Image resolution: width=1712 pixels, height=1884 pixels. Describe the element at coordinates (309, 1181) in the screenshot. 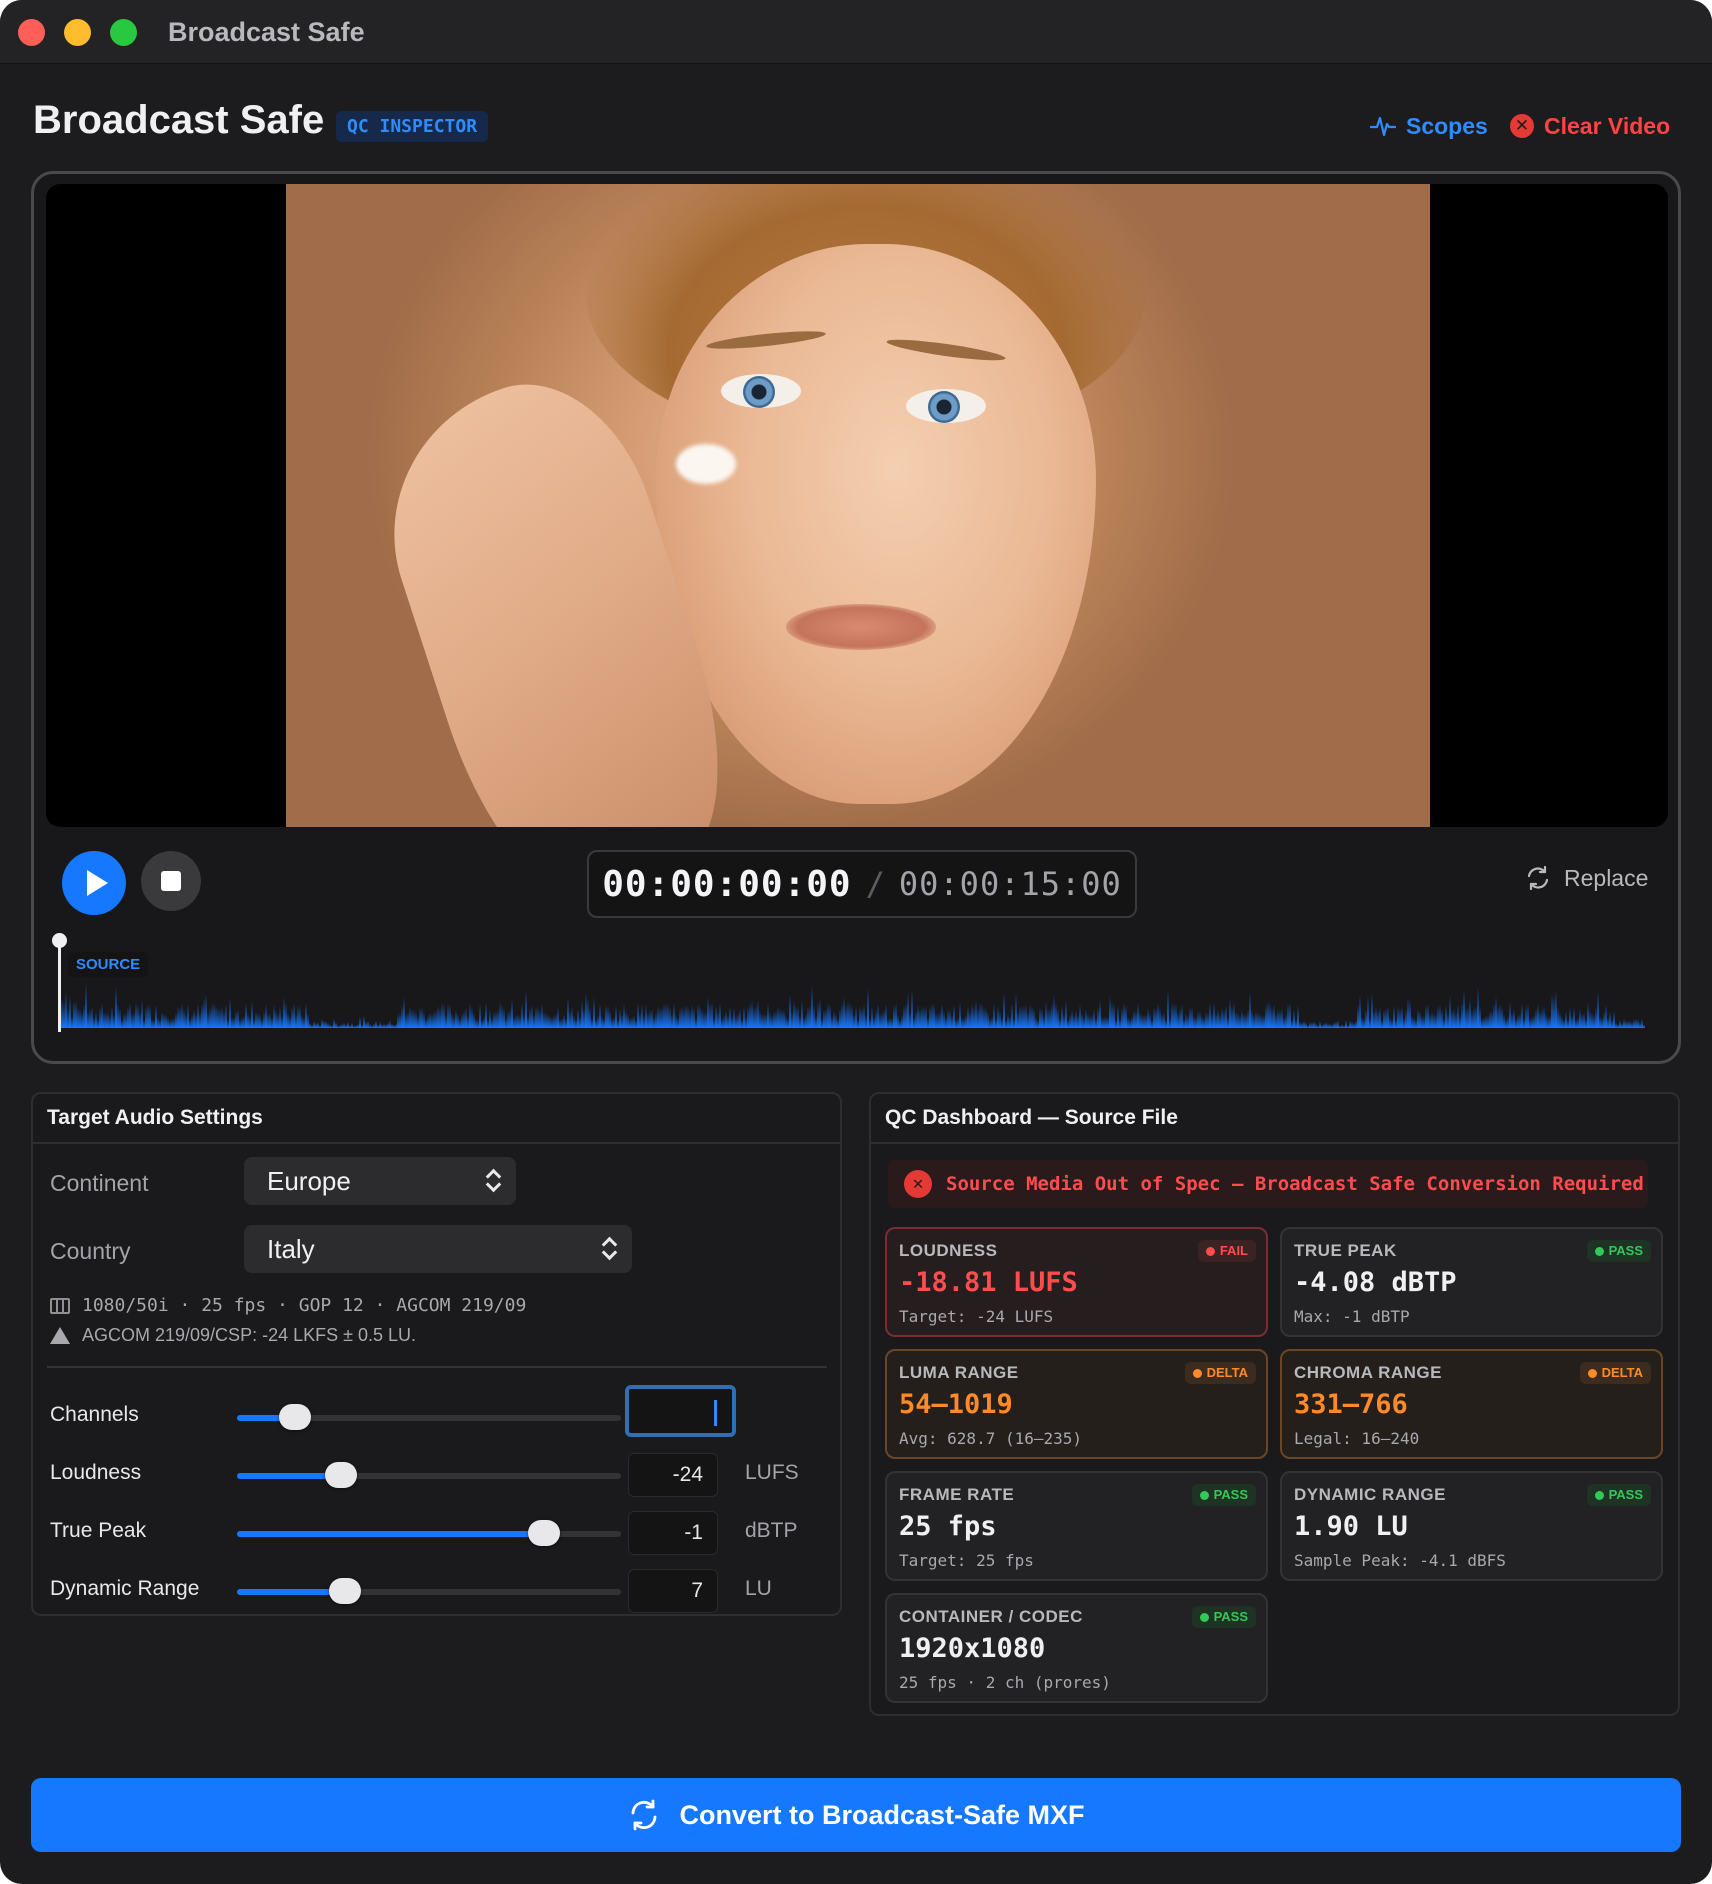

I see `continent-value: Europe` at that location.